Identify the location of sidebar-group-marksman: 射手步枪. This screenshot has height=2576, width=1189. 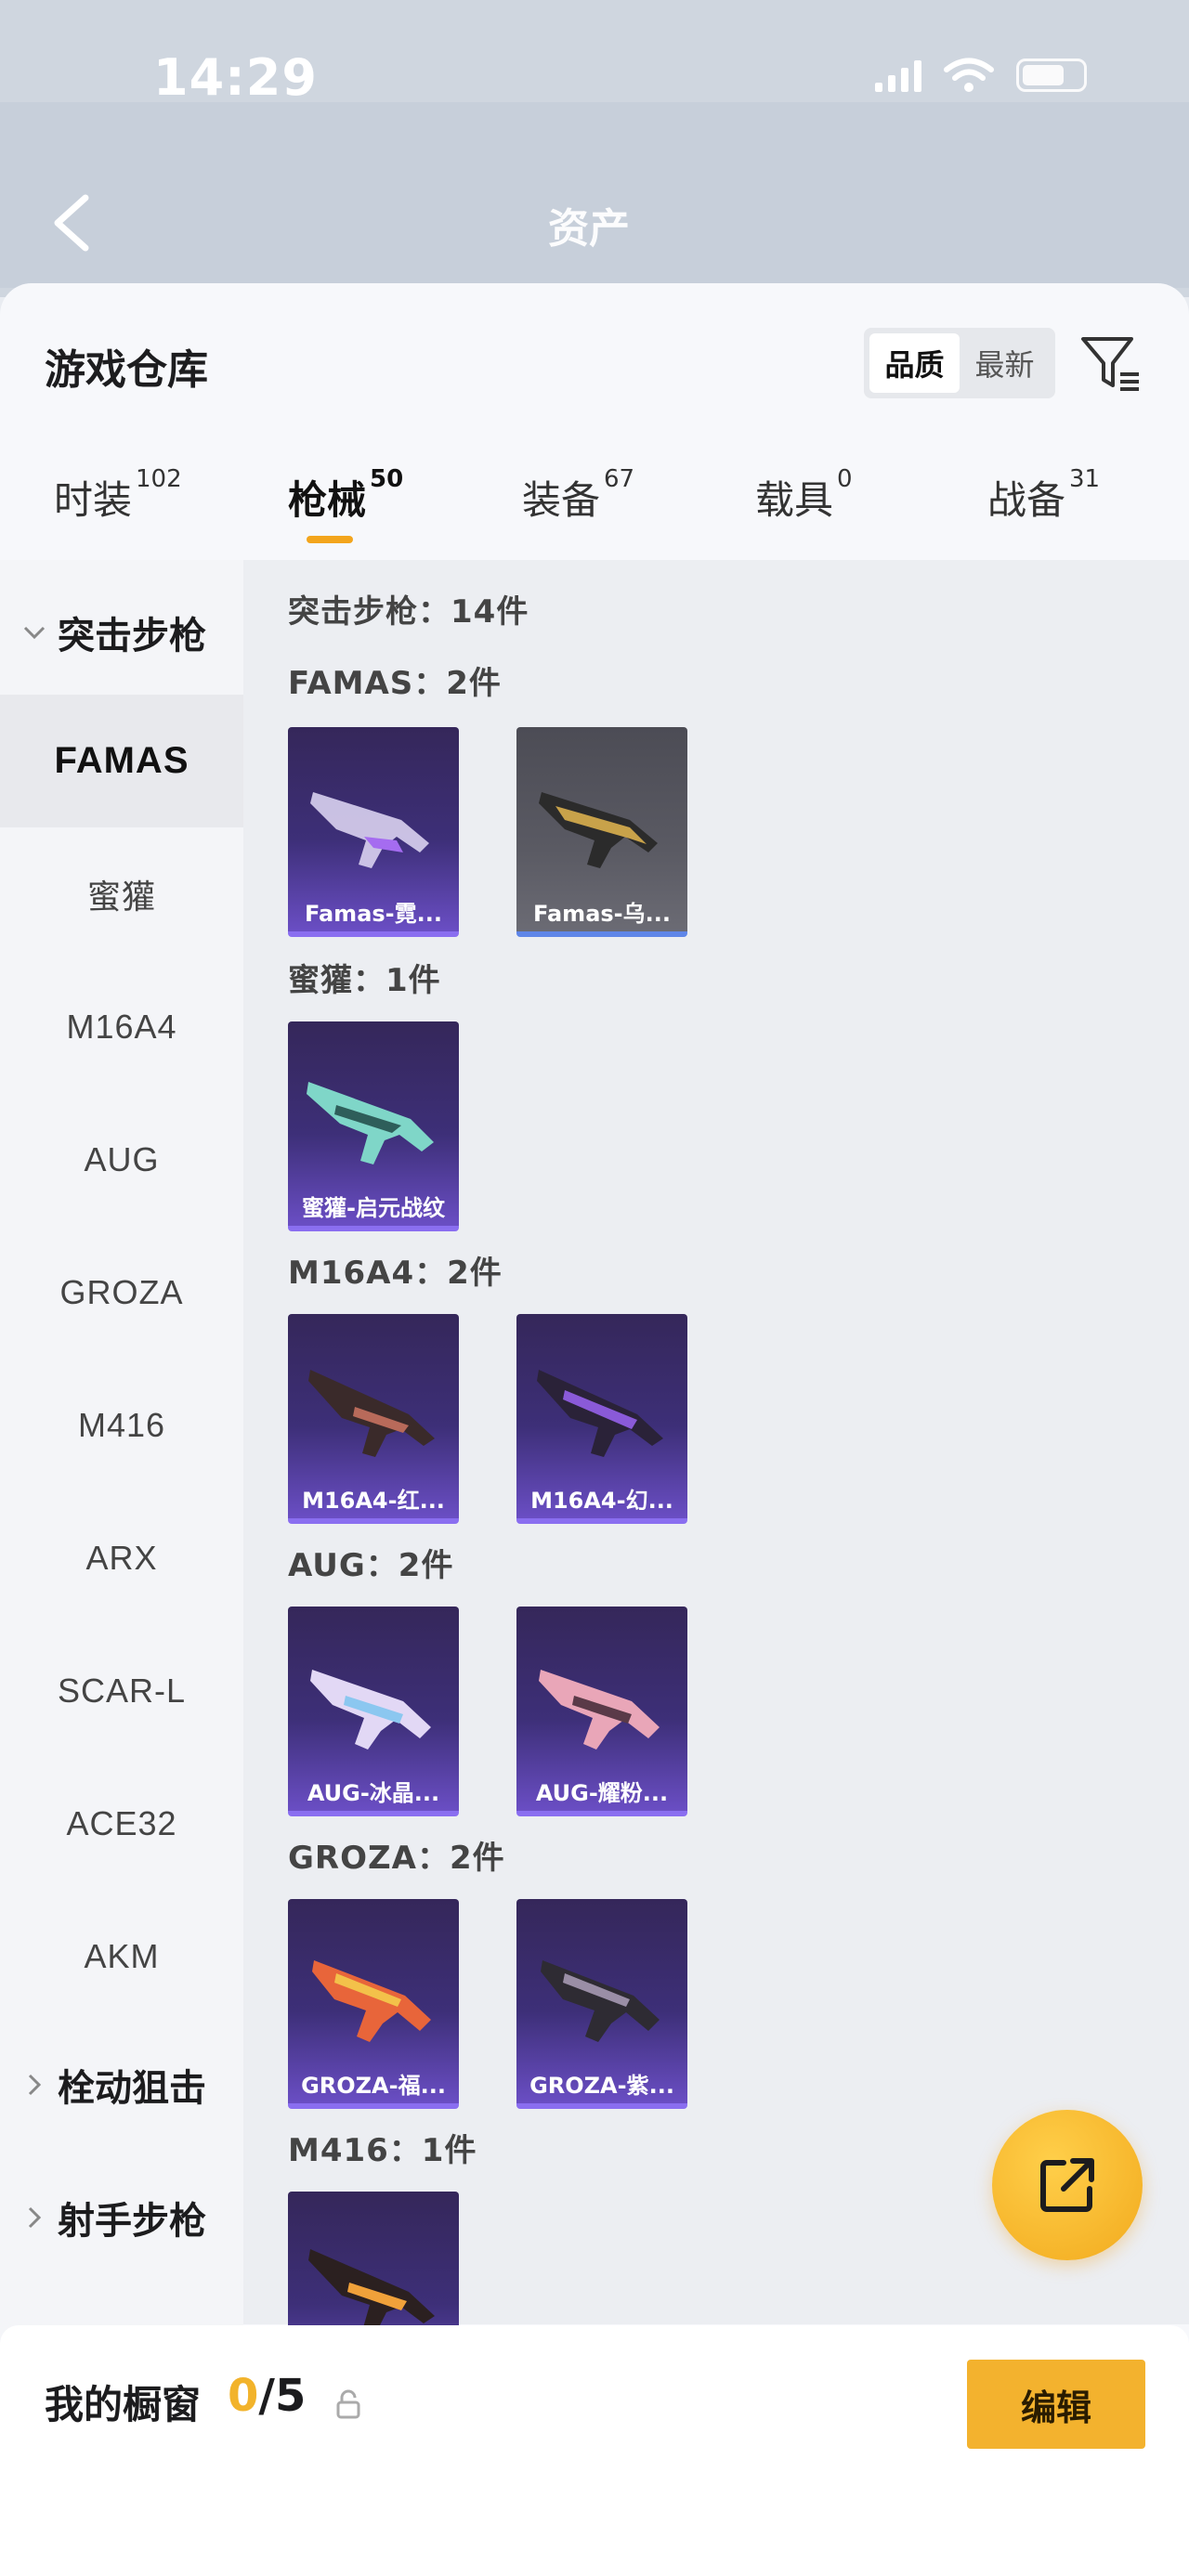
(122, 2217).